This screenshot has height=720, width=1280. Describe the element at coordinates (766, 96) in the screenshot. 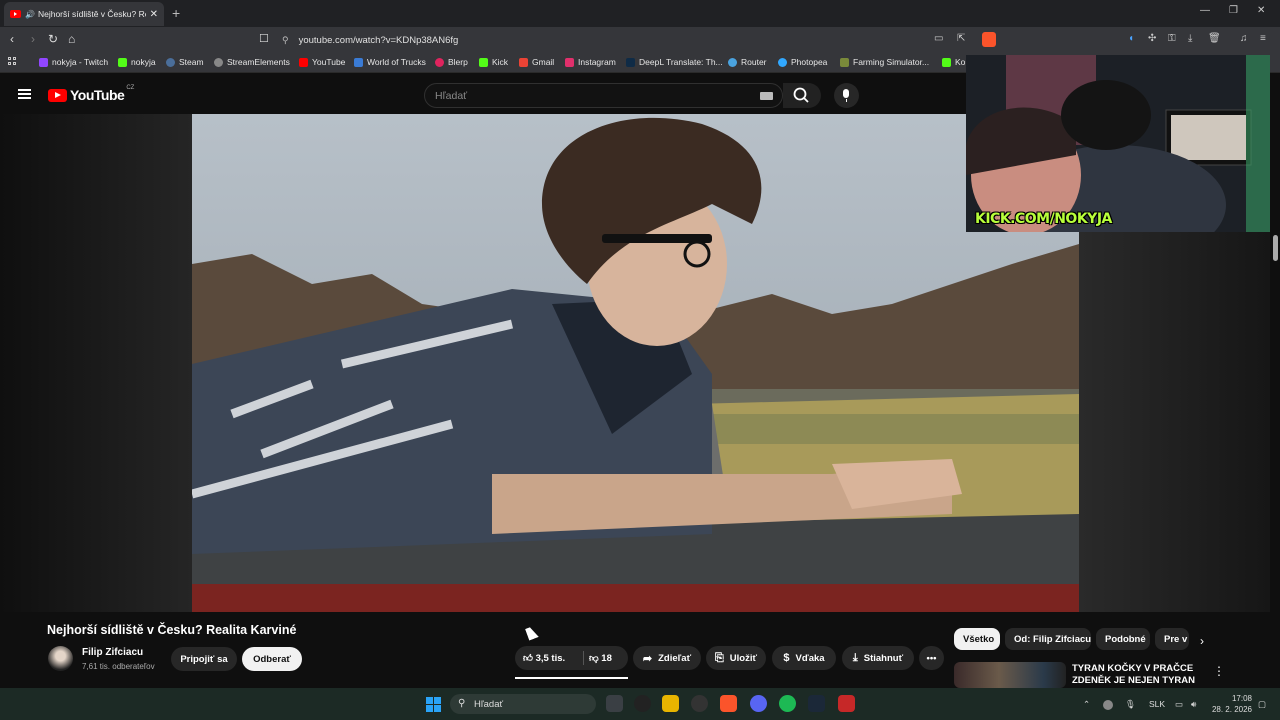

I see `keyboard-icon` at that location.